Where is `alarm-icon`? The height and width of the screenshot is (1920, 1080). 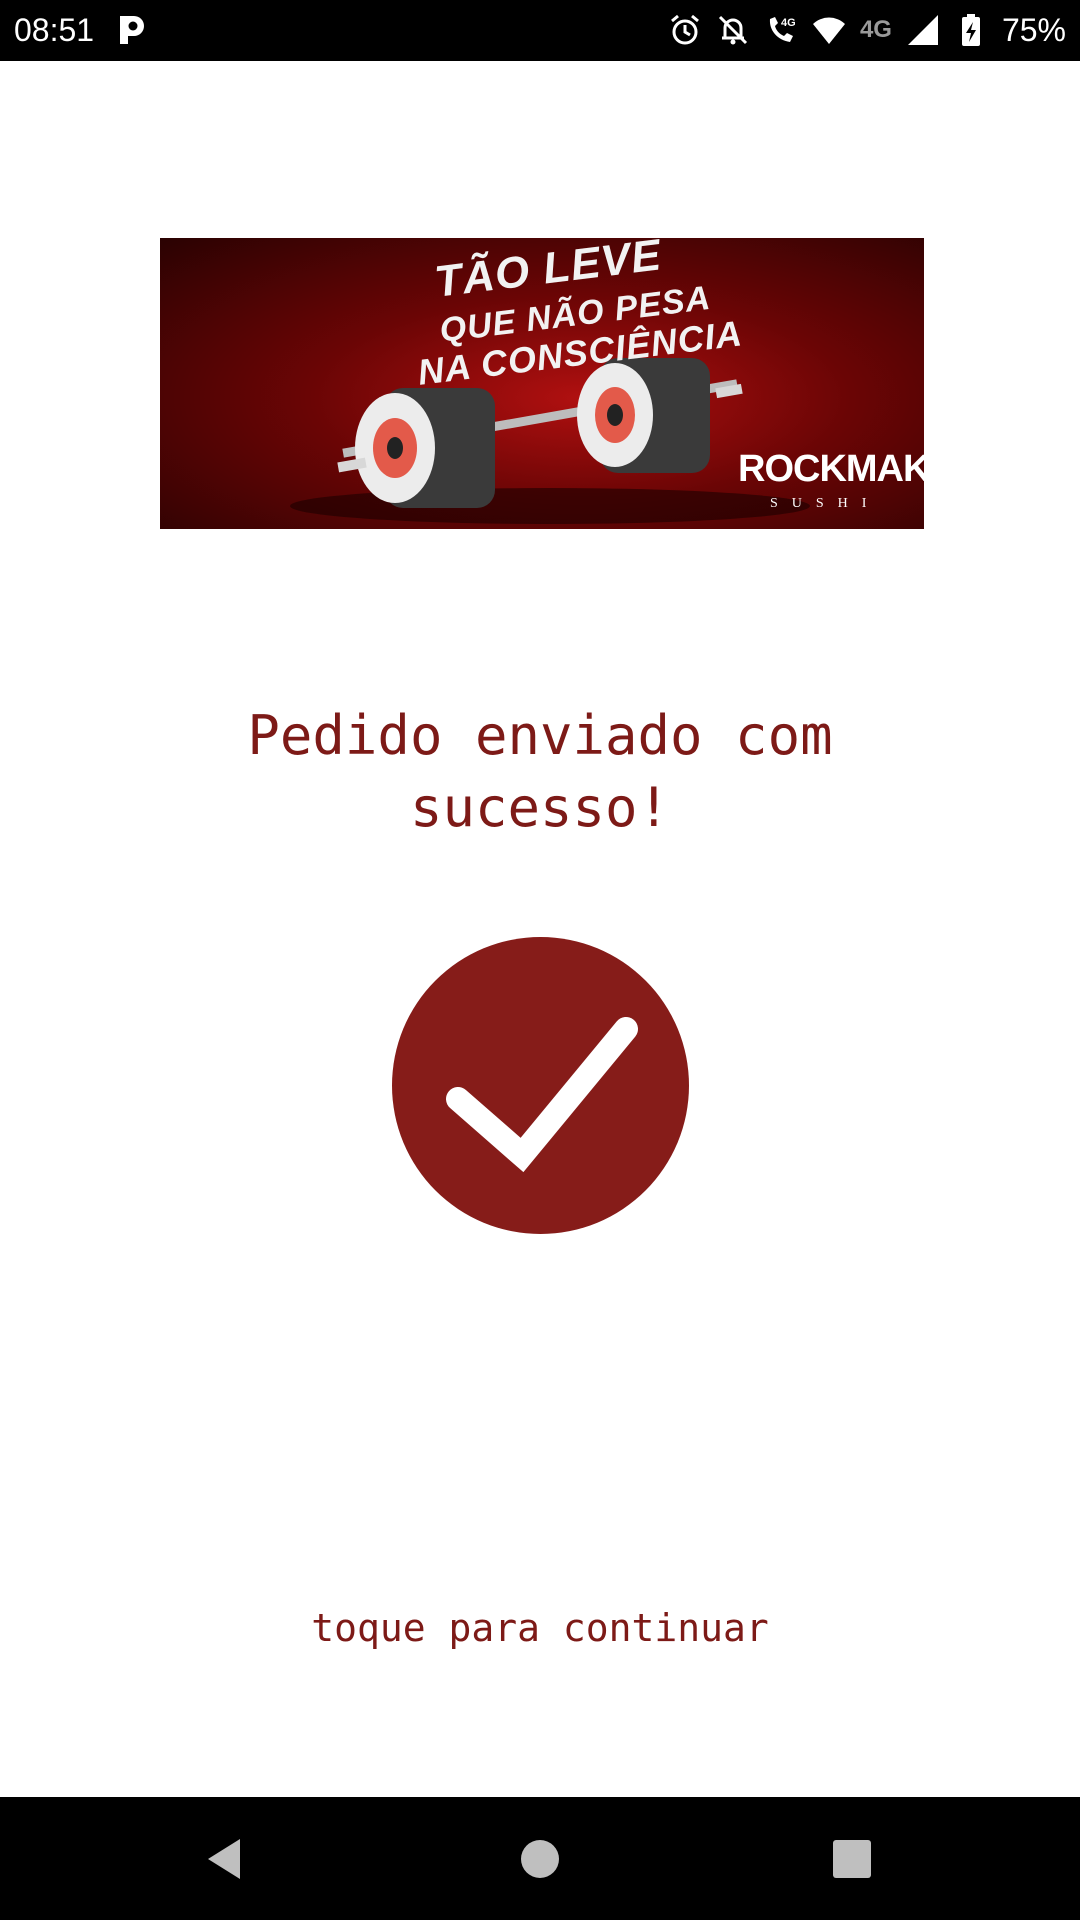
alarm-icon is located at coordinates (685, 30).